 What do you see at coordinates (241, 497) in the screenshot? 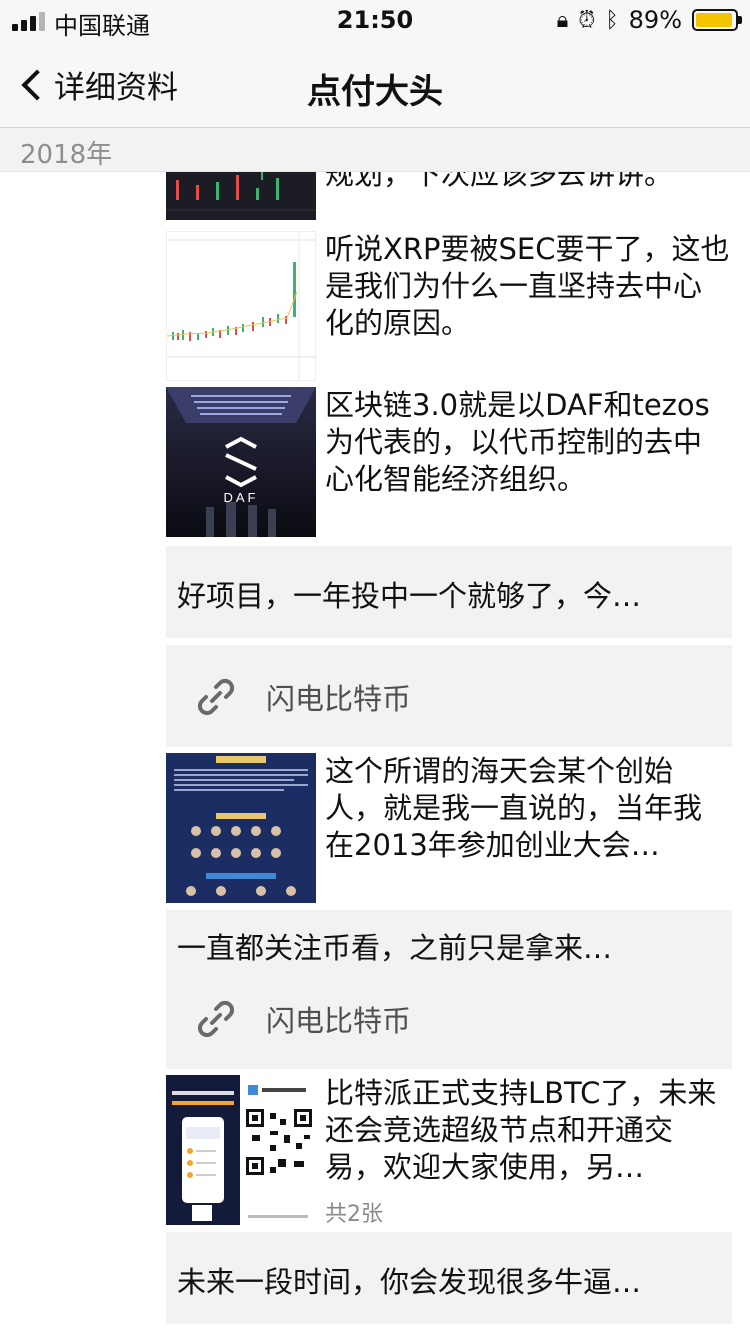
I see `daf-logo-text: DAF` at bounding box center [241, 497].